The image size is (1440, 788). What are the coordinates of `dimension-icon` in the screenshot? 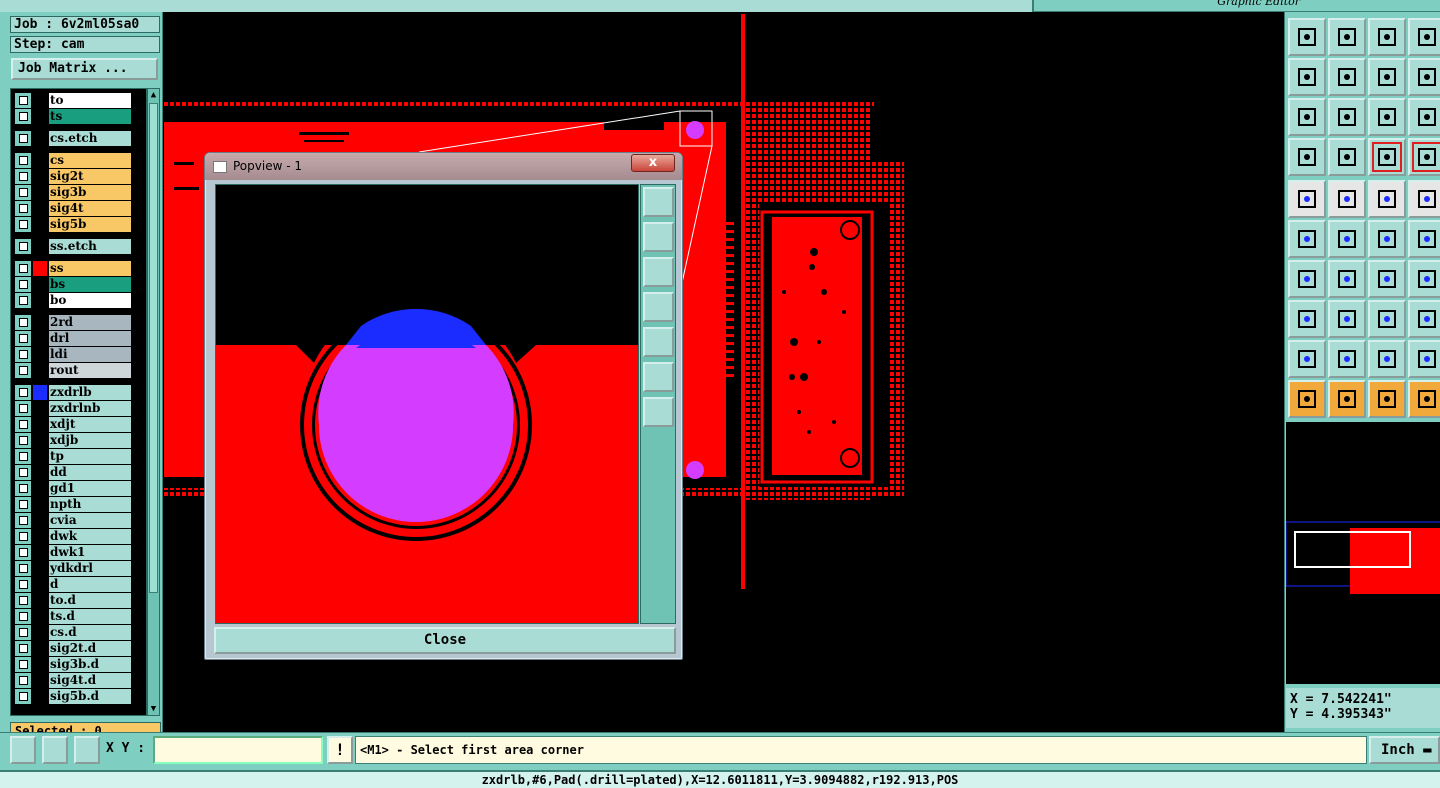 It's located at (1387, 319).